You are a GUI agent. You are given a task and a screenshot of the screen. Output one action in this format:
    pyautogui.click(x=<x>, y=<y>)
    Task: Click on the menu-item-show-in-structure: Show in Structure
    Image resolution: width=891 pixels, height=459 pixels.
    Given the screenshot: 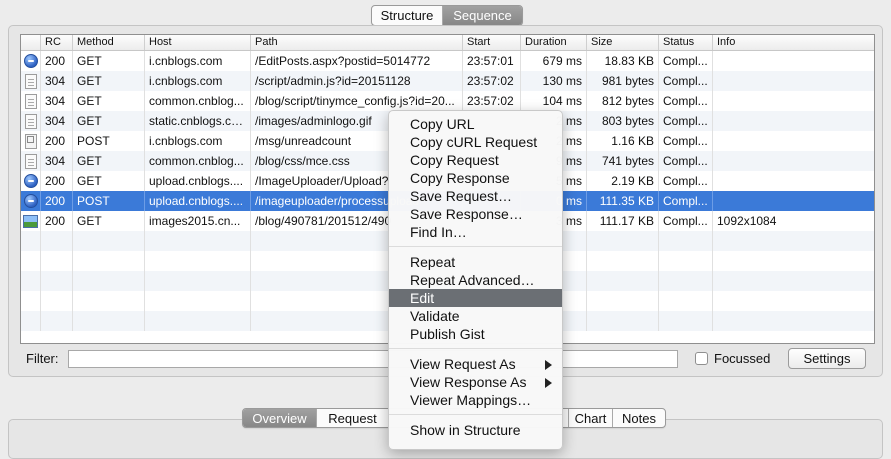 What is the action you would take?
    pyautogui.click(x=475, y=430)
    